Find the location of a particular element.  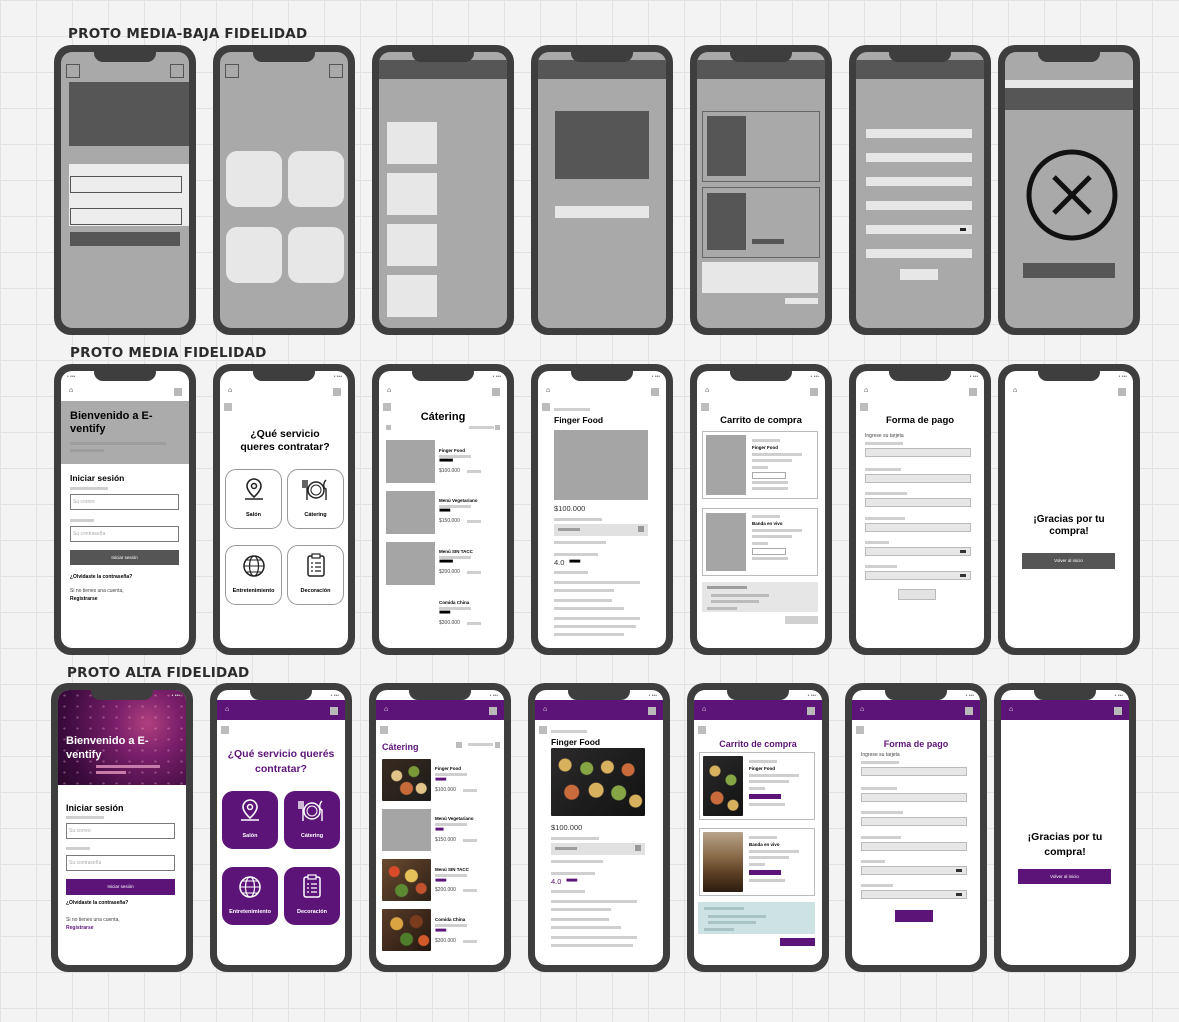

close-circle-icon is located at coordinates (1072, 195).